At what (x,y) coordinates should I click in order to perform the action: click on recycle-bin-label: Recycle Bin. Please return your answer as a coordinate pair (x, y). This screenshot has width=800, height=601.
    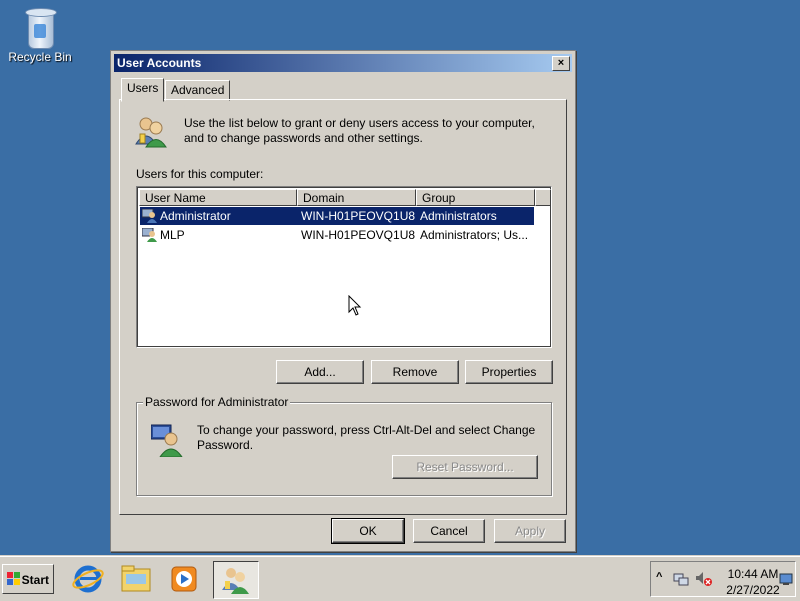
    Looking at the image, I should click on (40, 57).